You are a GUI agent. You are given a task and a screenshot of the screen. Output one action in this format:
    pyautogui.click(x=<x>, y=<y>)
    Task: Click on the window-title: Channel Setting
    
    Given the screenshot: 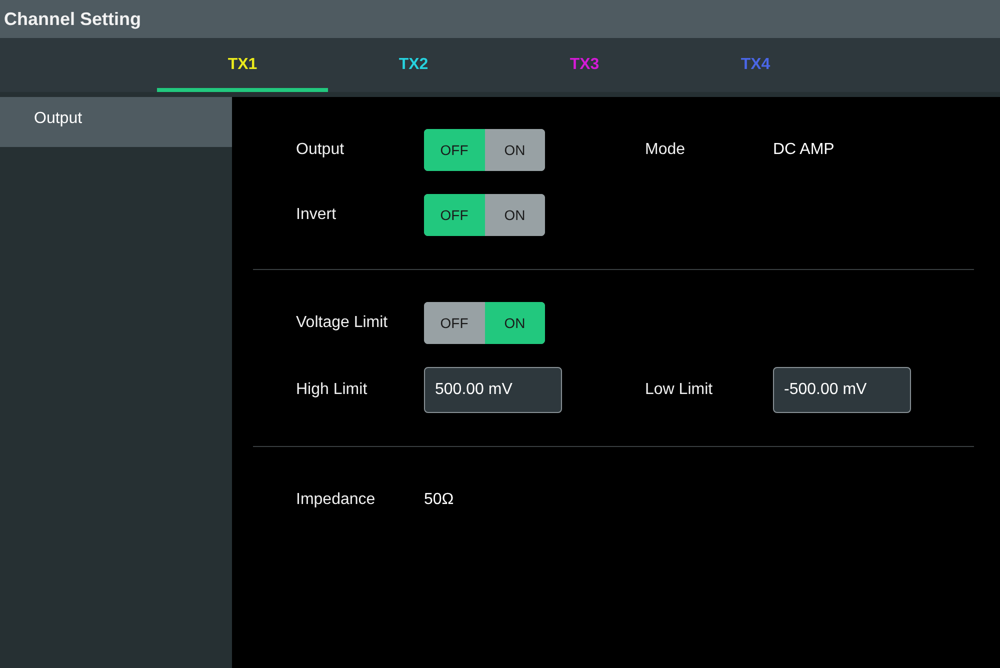 What is the action you would take?
    pyautogui.click(x=73, y=19)
    